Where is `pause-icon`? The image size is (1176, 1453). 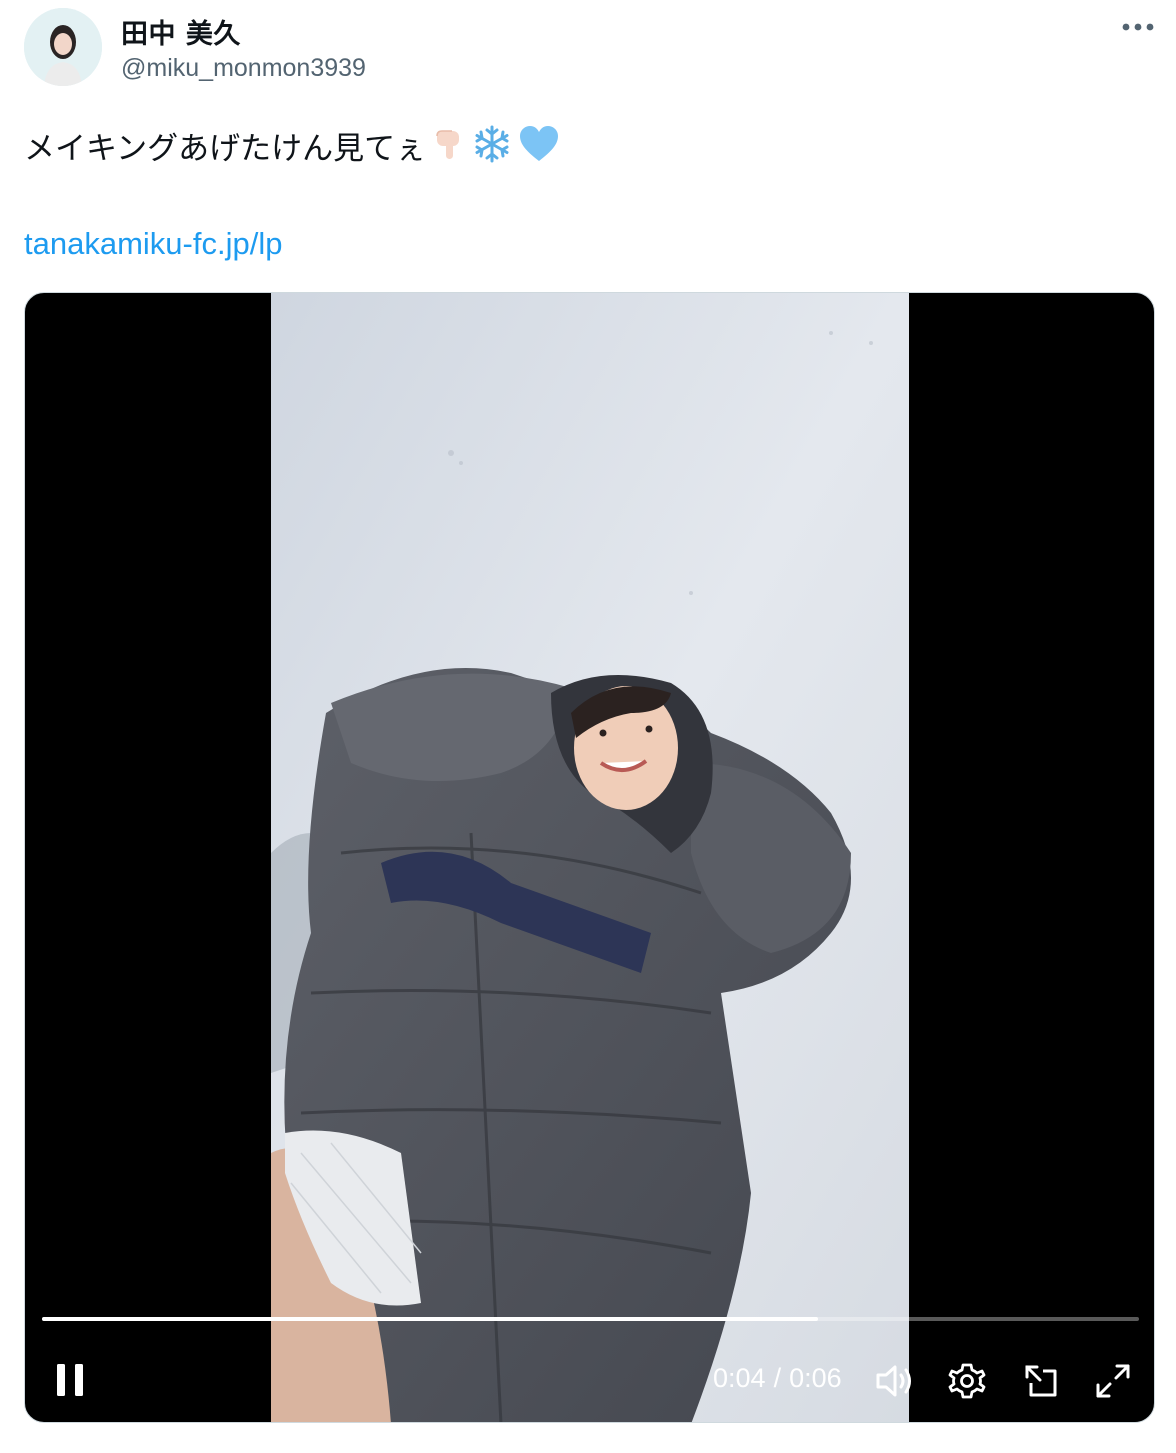
pause-icon is located at coordinates (70, 1380).